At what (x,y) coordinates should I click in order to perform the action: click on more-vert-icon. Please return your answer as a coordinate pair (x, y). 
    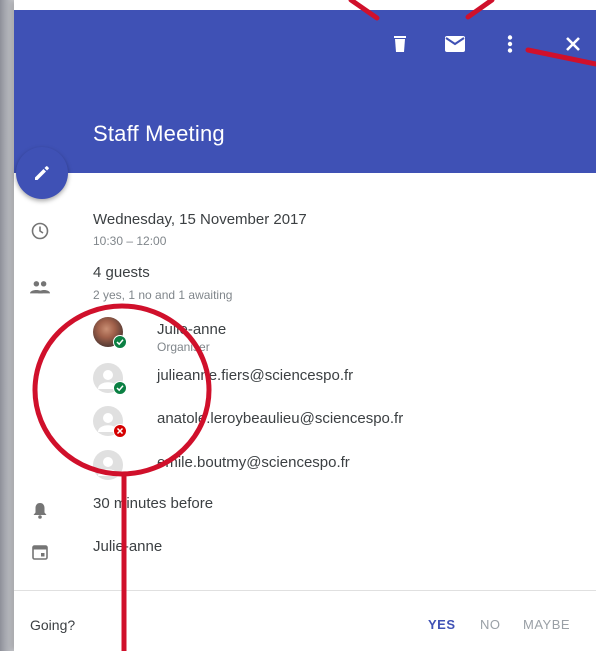
    Looking at the image, I should click on (510, 44).